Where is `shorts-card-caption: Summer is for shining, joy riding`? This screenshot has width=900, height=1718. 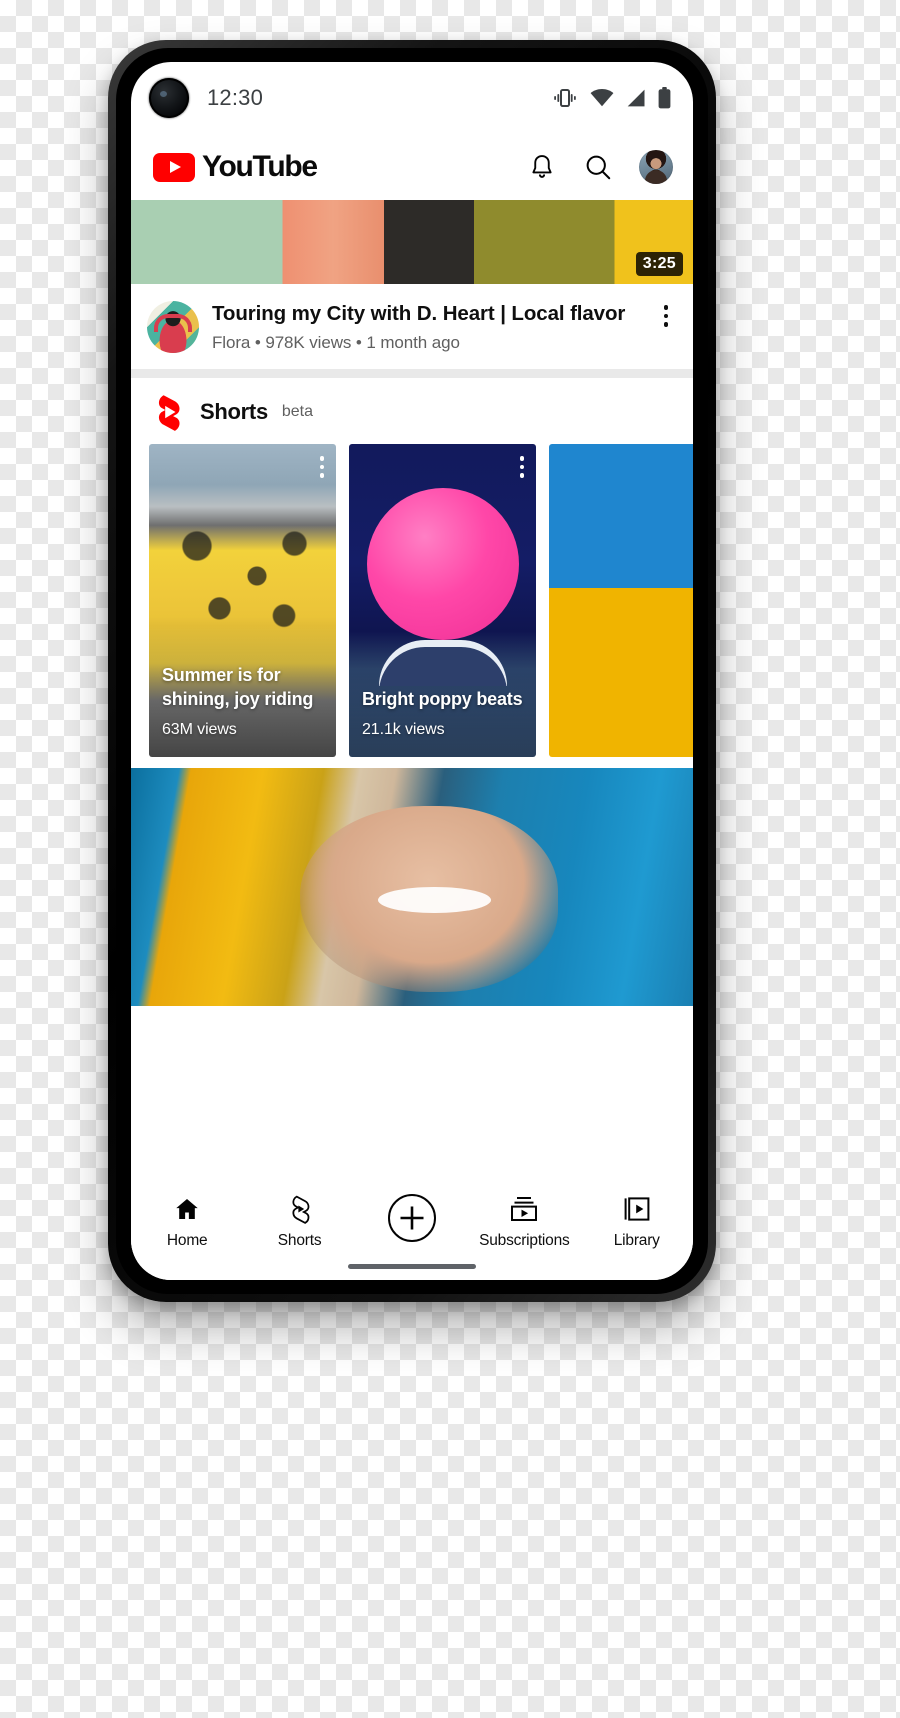 shorts-card-caption: Summer is for shining, joy riding is located at coordinates (238, 687).